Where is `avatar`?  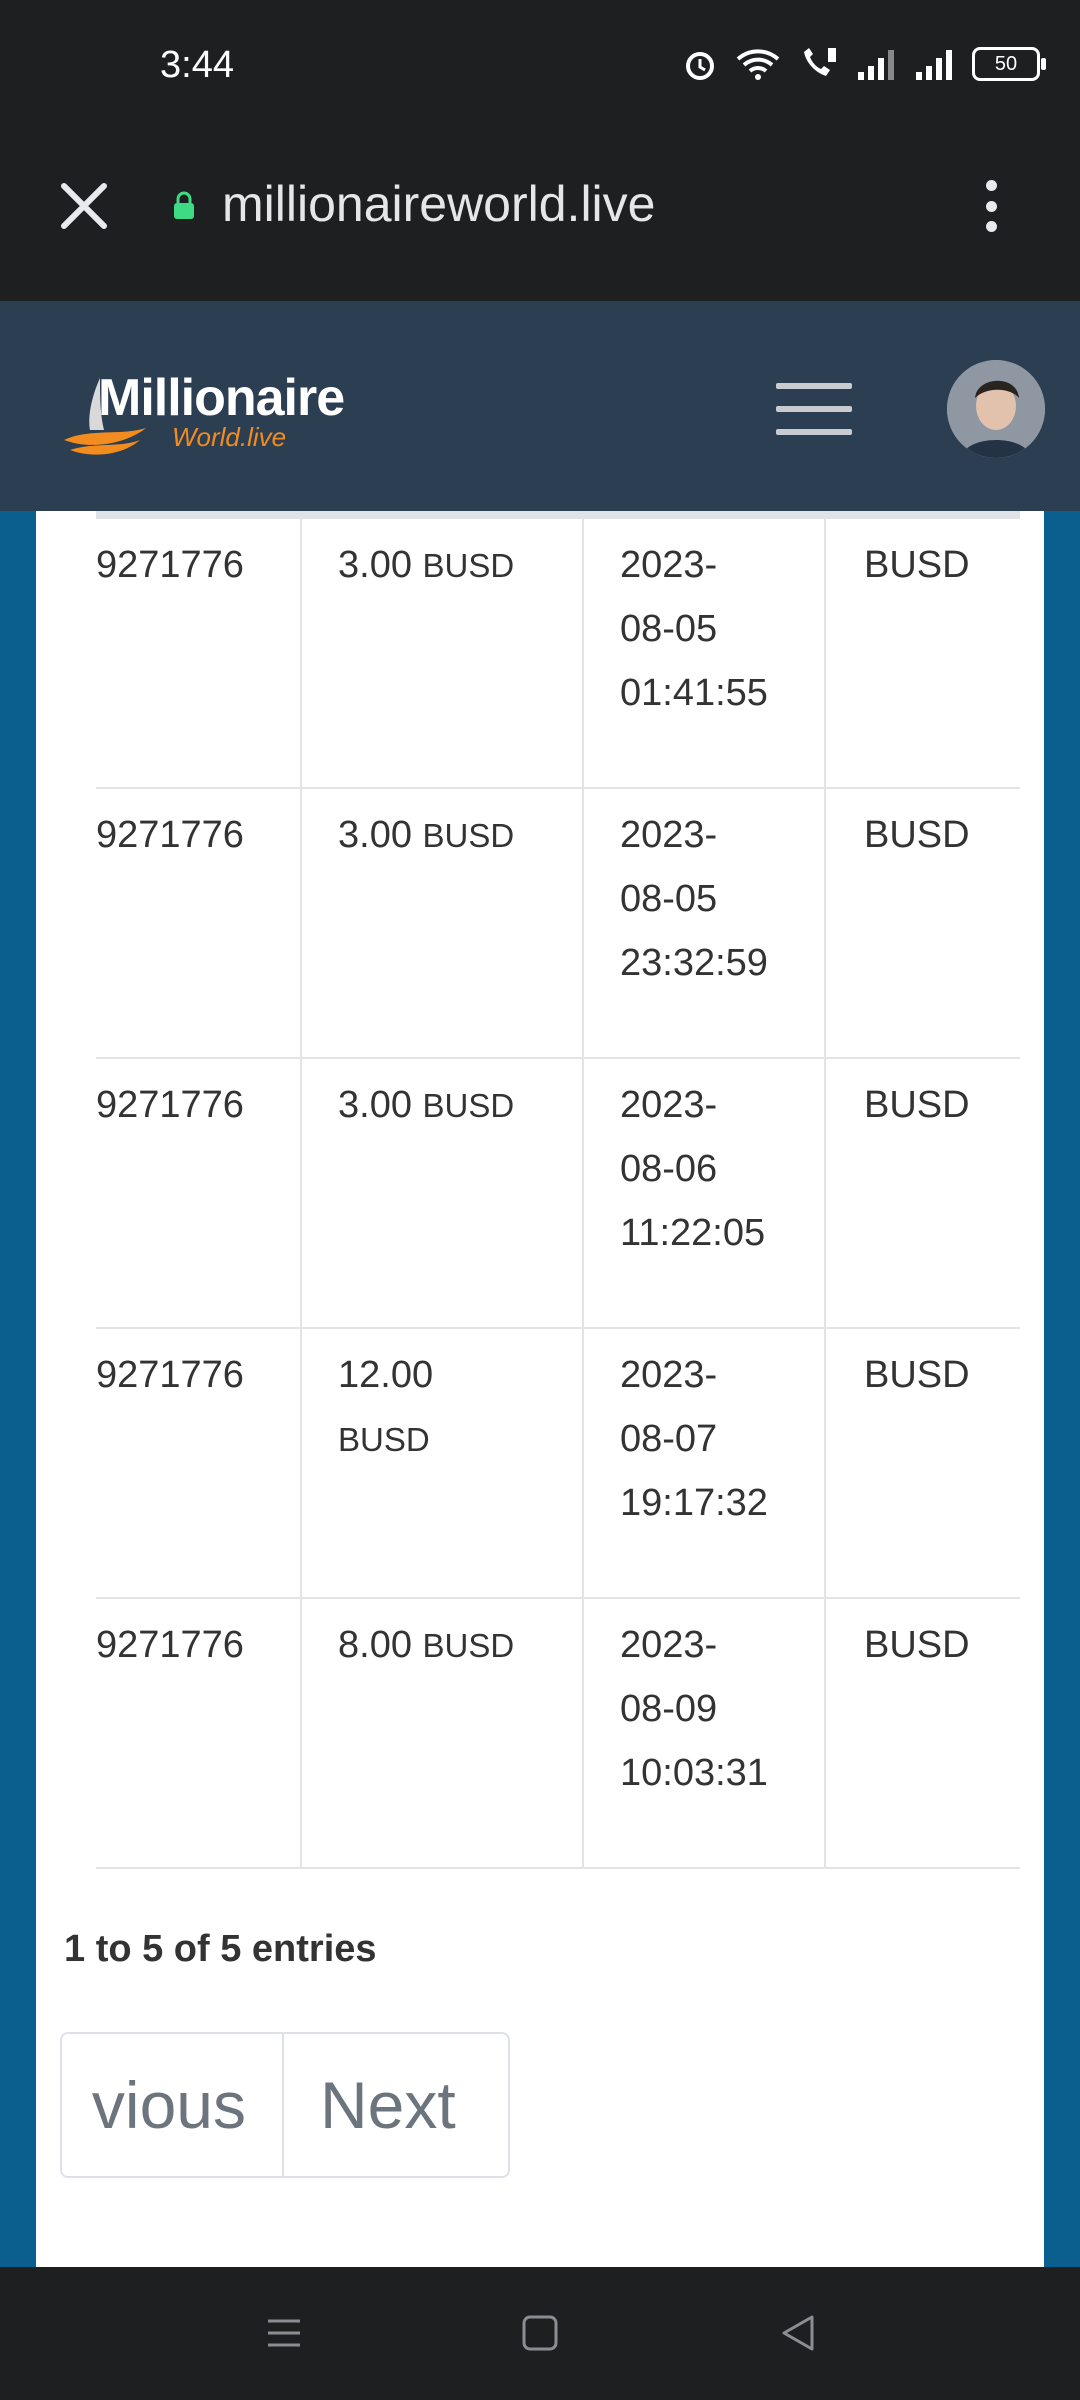
avatar is located at coordinates (996, 409).